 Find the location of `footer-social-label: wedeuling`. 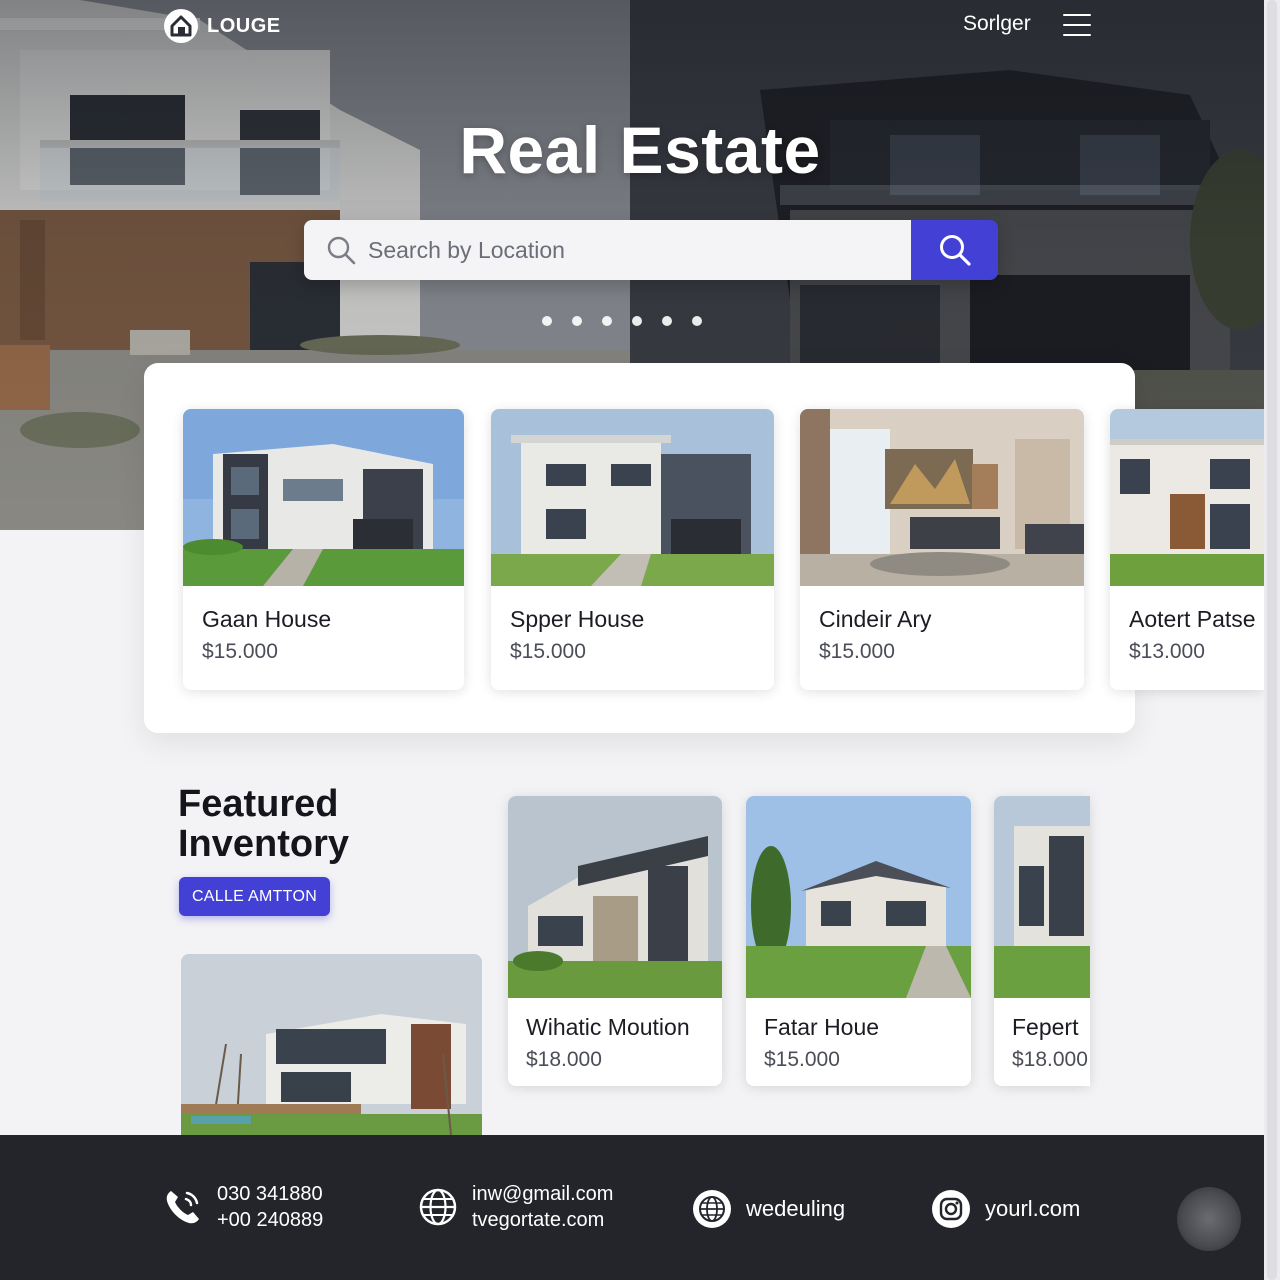

footer-social-label: wedeuling is located at coordinates (796, 1208).